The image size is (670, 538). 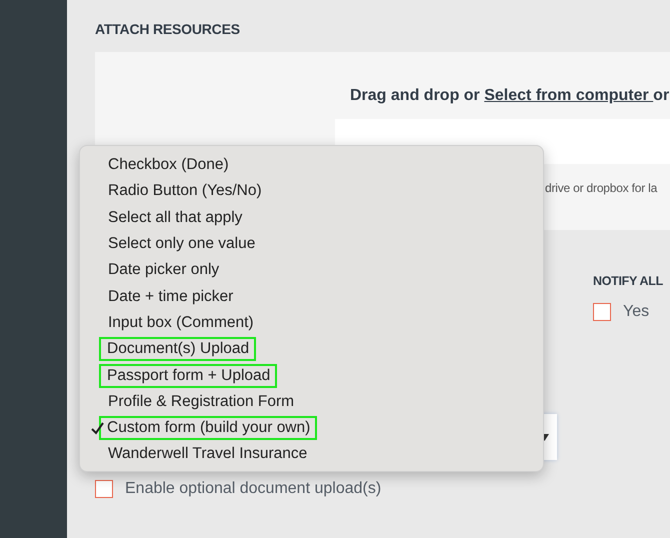 What do you see at coordinates (184, 244) in the screenshot?
I see `menu-item: Select only one value` at bounding box center [184, 244].